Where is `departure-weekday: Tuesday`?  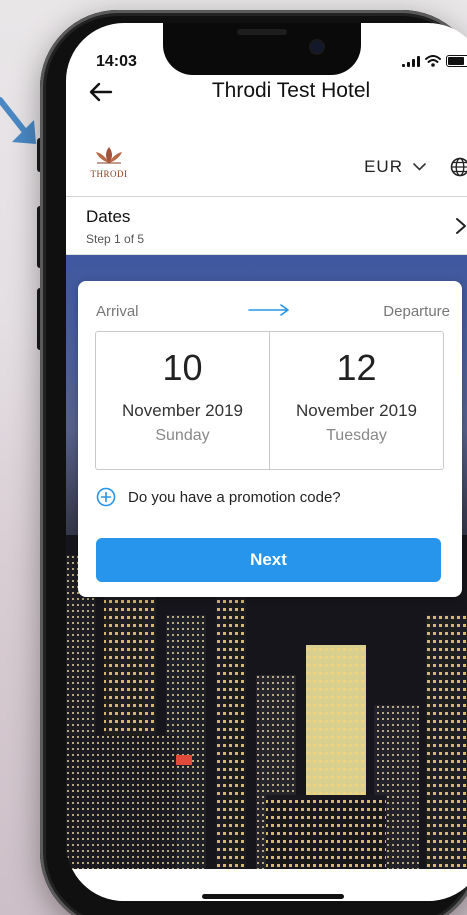
departure-weekday: Tuesday is located at coordinates (356, 435).